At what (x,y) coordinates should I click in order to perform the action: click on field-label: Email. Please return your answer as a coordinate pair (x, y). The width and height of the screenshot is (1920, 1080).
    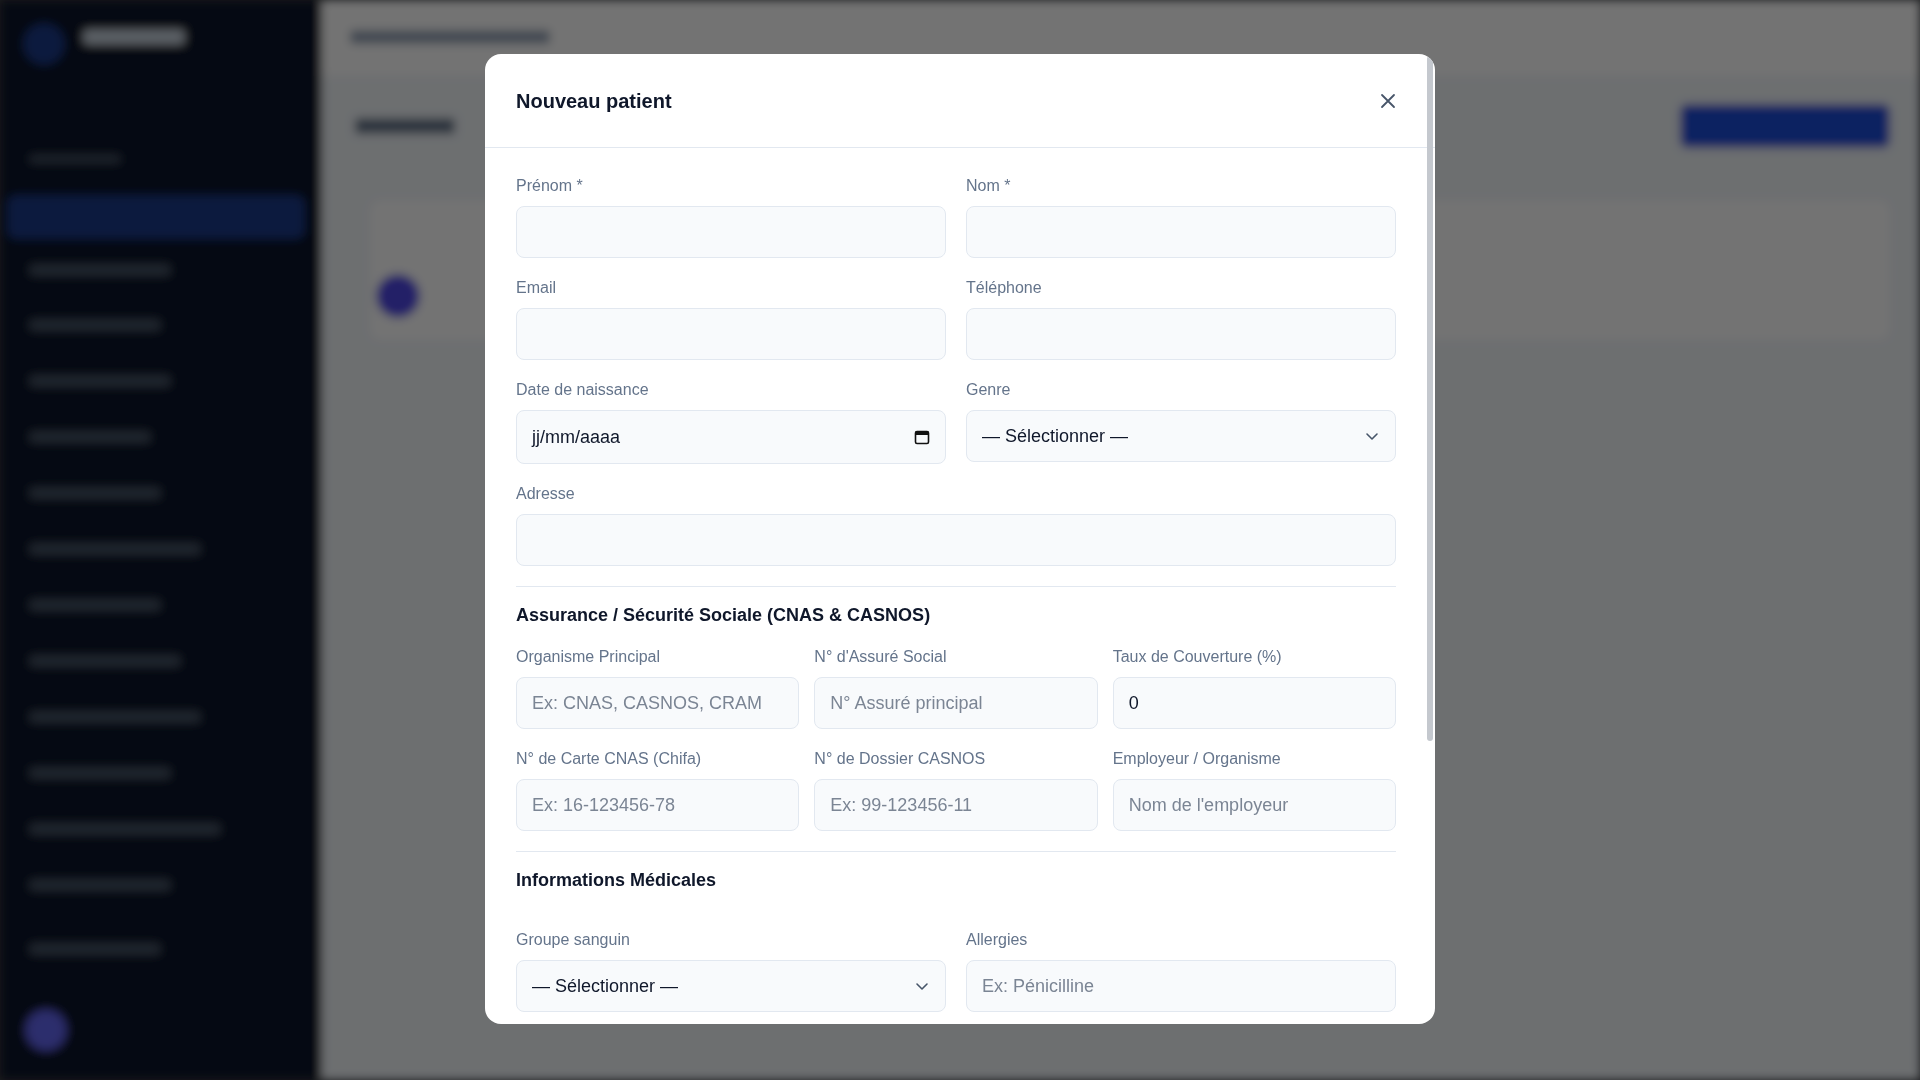
    Looking at the image, I should click on (536, 288).